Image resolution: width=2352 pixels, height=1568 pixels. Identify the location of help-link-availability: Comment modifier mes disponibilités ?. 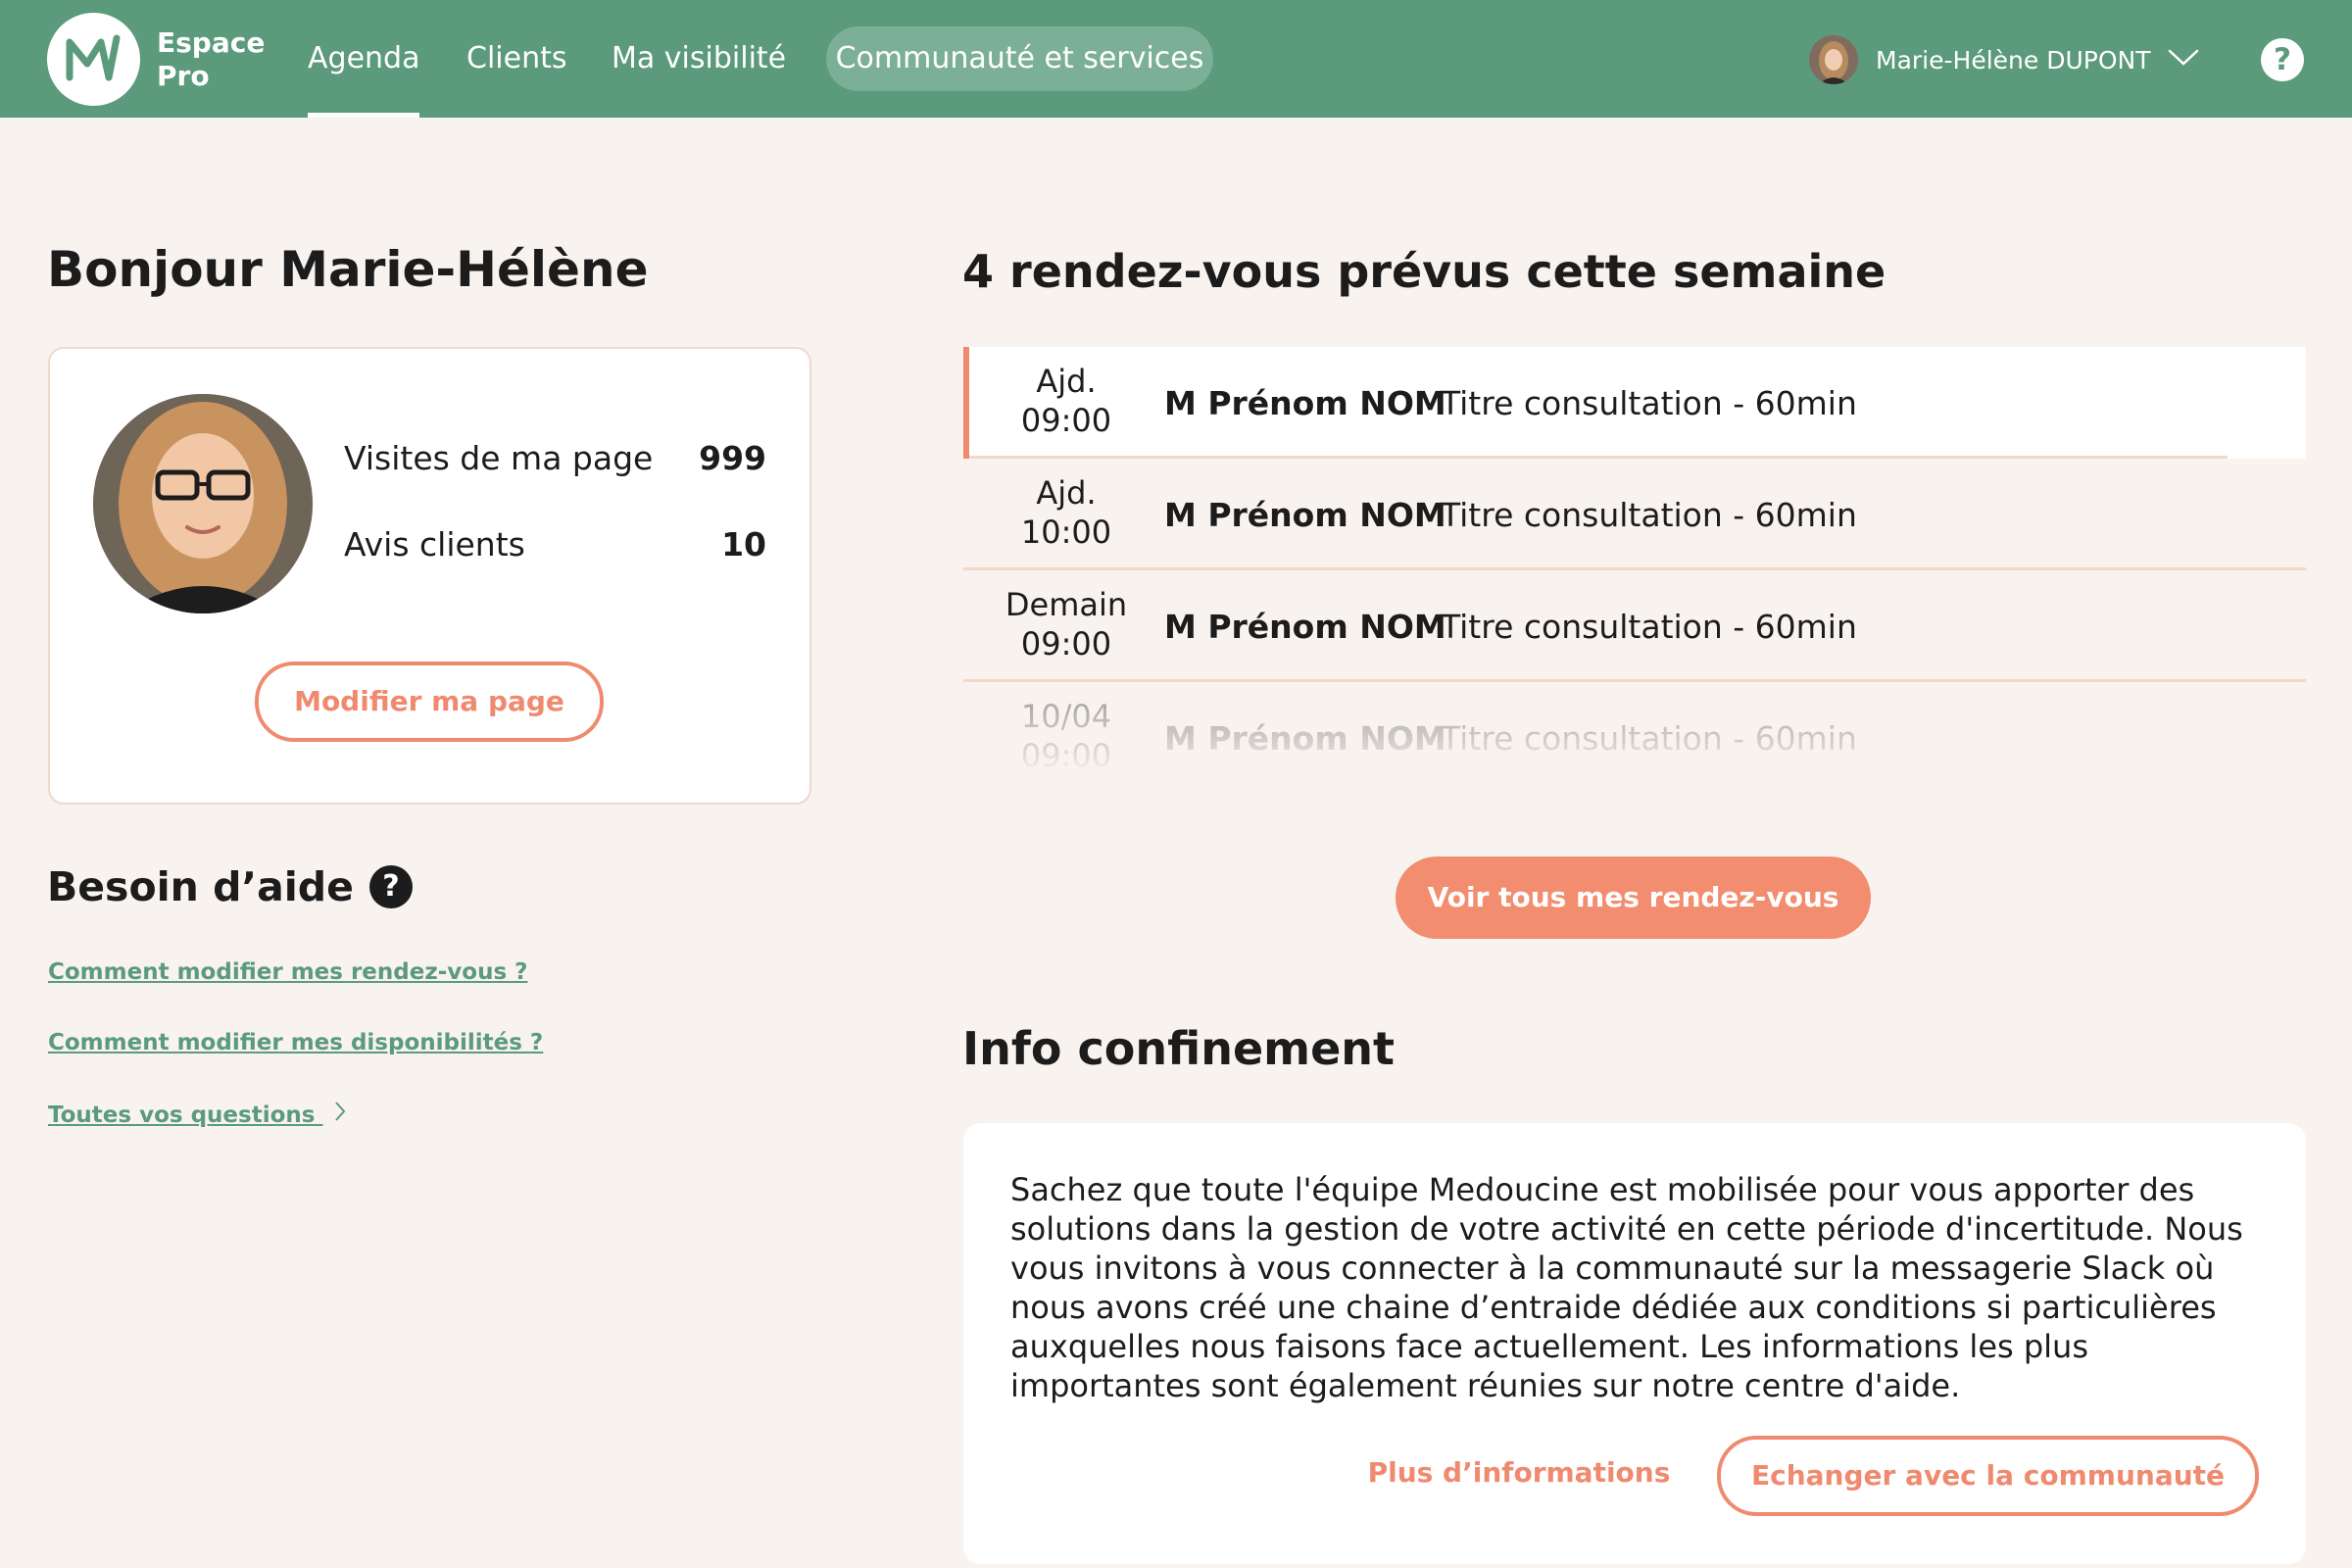
(295, 1042).